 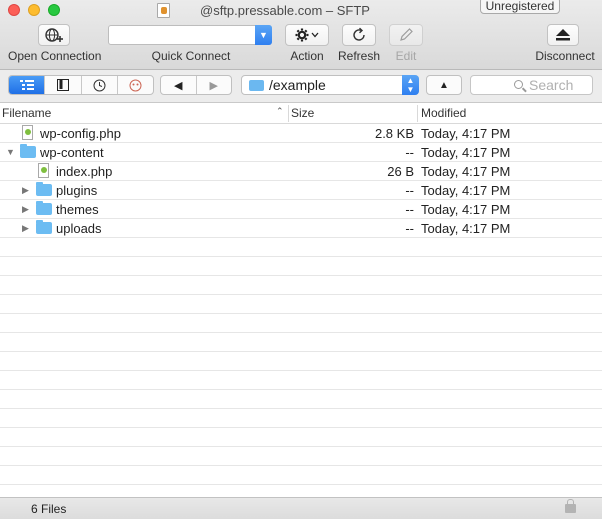 I want to click on history-navigation: ◀ ▶, so click(x=196, y=85).